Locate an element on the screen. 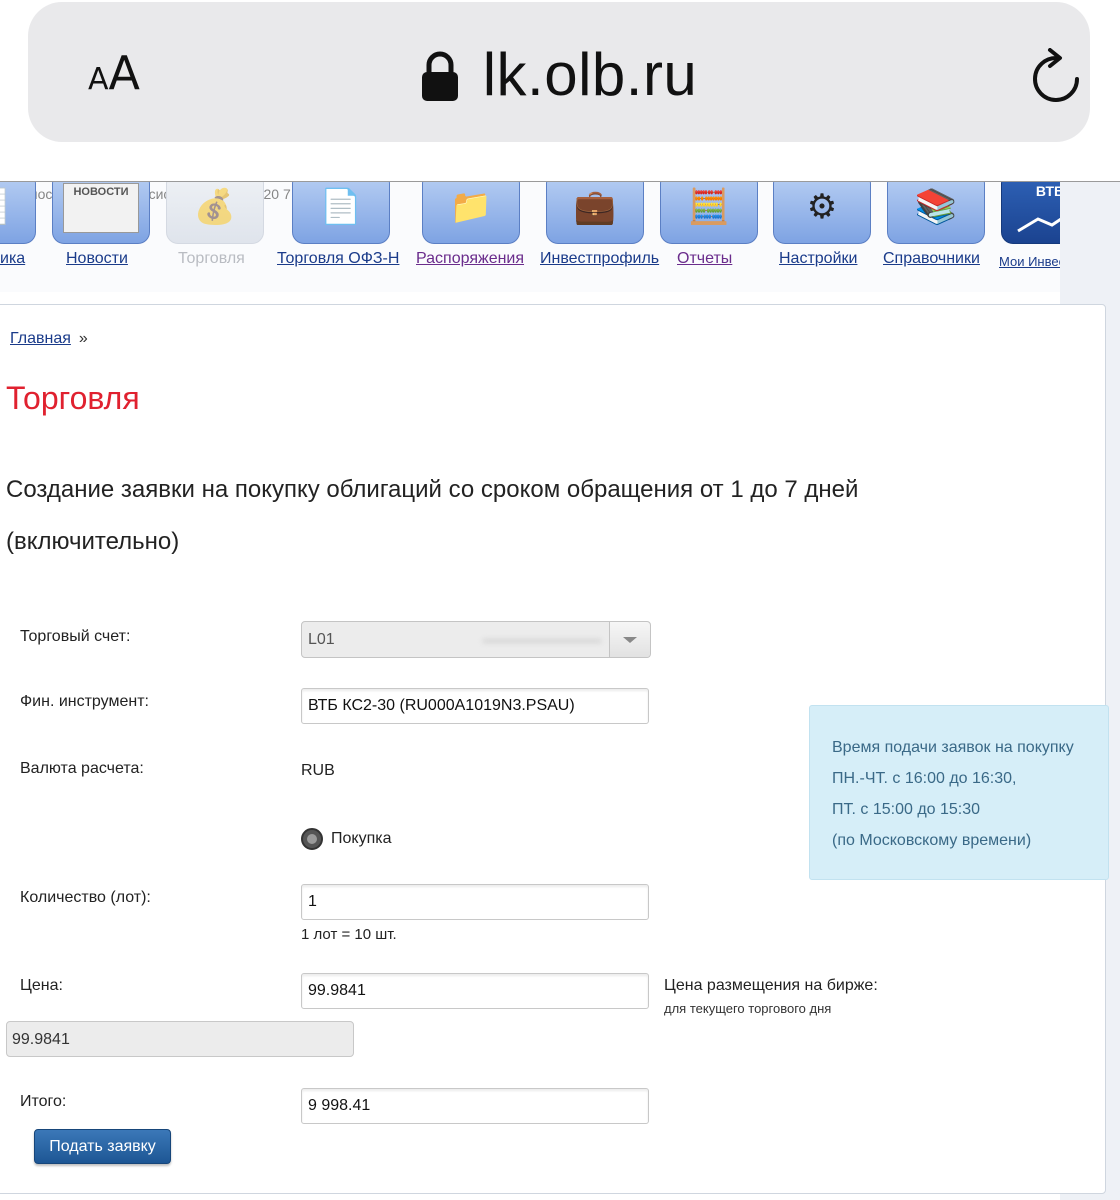 The width and height of the screenshot is (1120, 1200). buy-radio-label: Покупка is located at coordinates (361, 839).